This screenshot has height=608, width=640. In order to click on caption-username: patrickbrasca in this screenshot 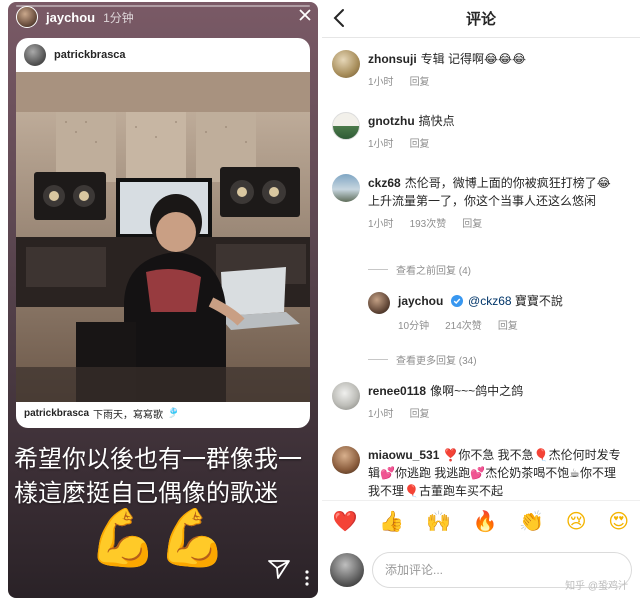, I will do `click(56, 413)`.